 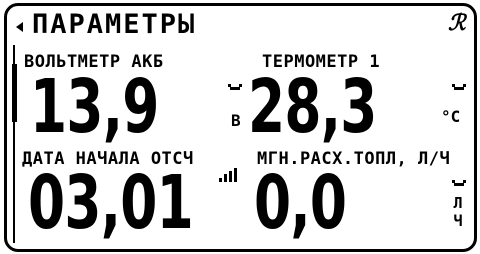 I want to click on voltmeter-unit: В, so click(x=236, y=120).